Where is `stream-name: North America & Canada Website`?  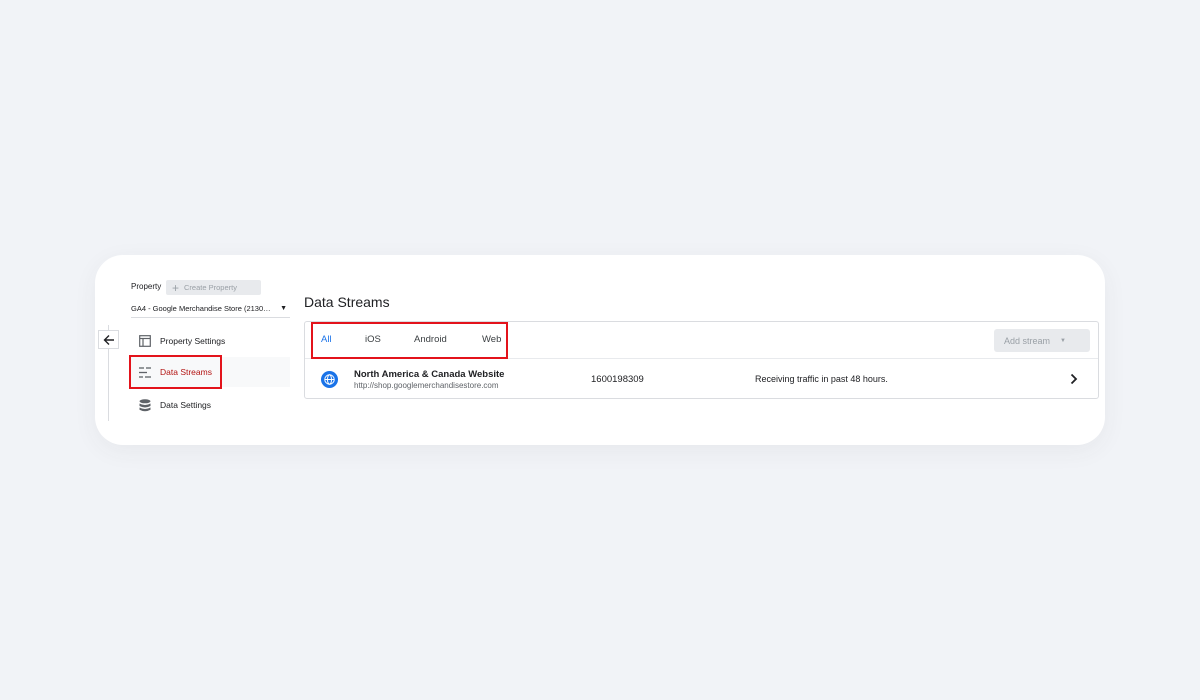
stream-name: North America & Canada Website is located at coordinates (429, 374).